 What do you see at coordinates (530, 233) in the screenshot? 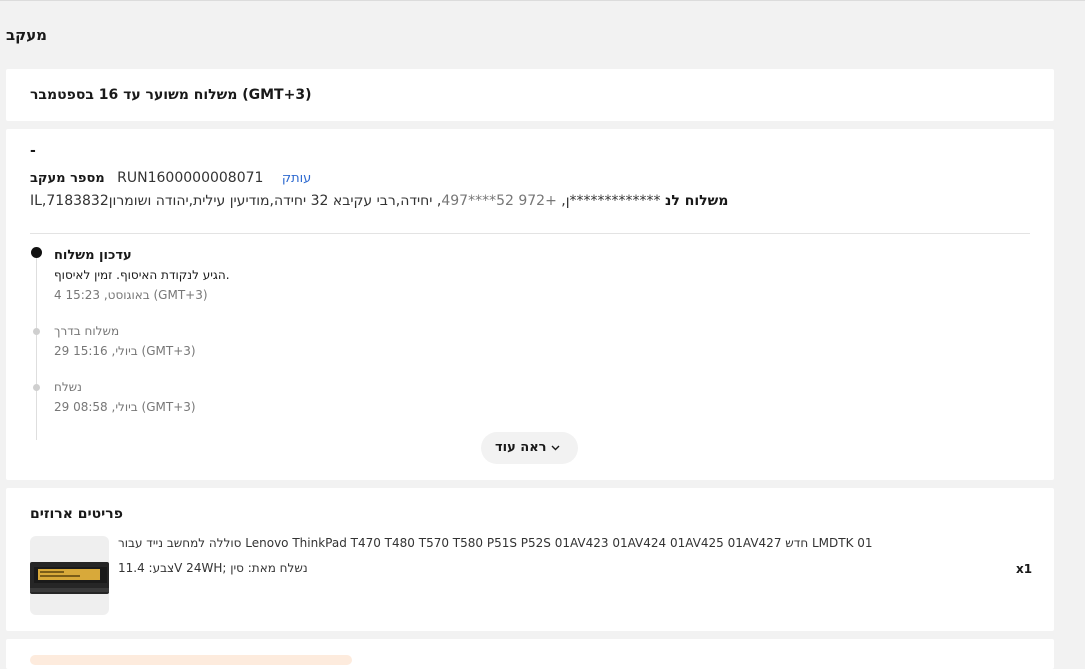
I see `divider` at bounding box center [530, 233].